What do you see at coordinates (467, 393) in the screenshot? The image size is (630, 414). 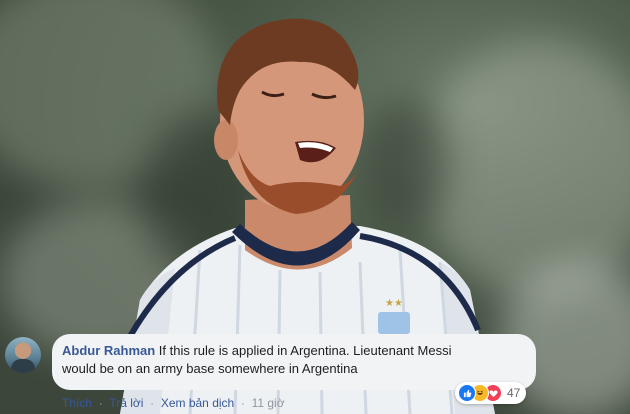 I see `like-icon` at bounding box center [467, 393].